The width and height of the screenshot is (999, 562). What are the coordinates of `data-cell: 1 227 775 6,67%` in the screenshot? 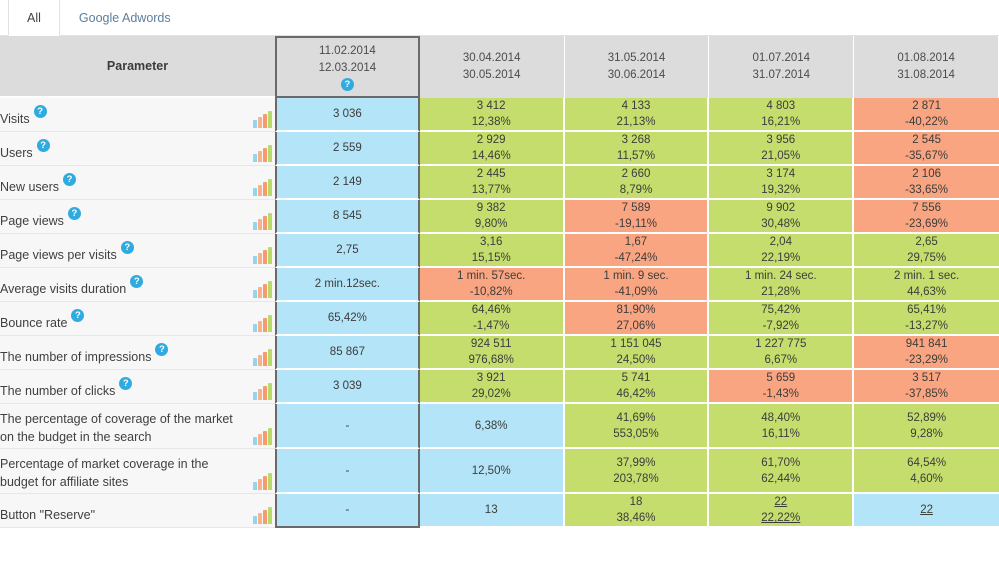 It's located at (782, 353).